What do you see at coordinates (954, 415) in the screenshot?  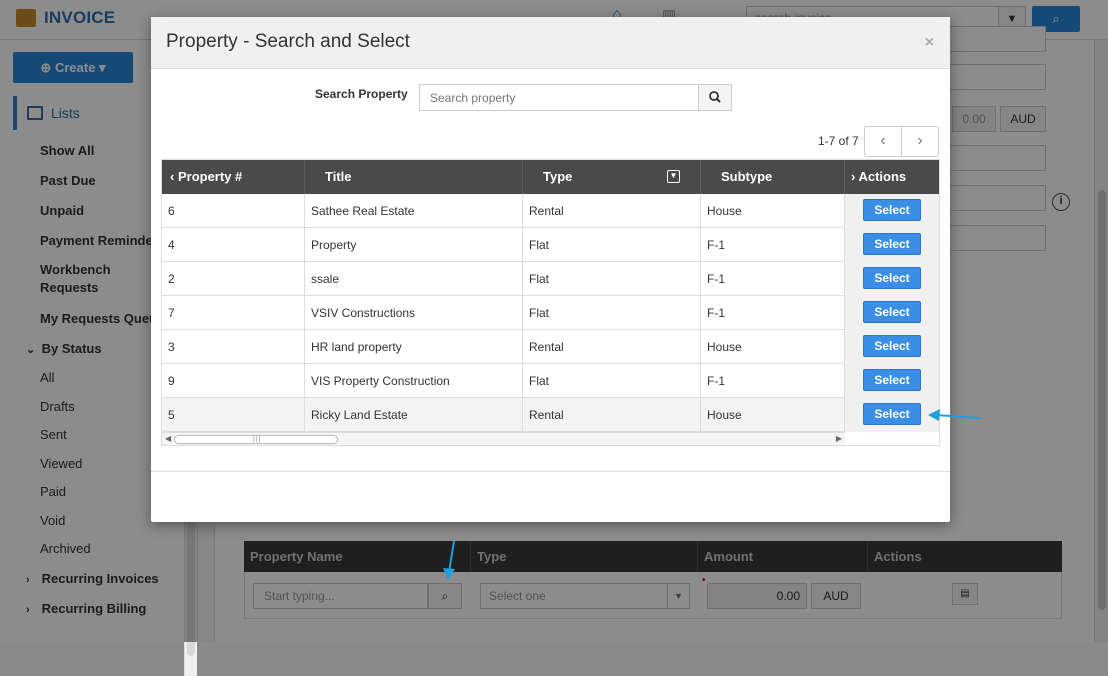 I see `annotation-arrow-select` at bounding box center [954, 415].